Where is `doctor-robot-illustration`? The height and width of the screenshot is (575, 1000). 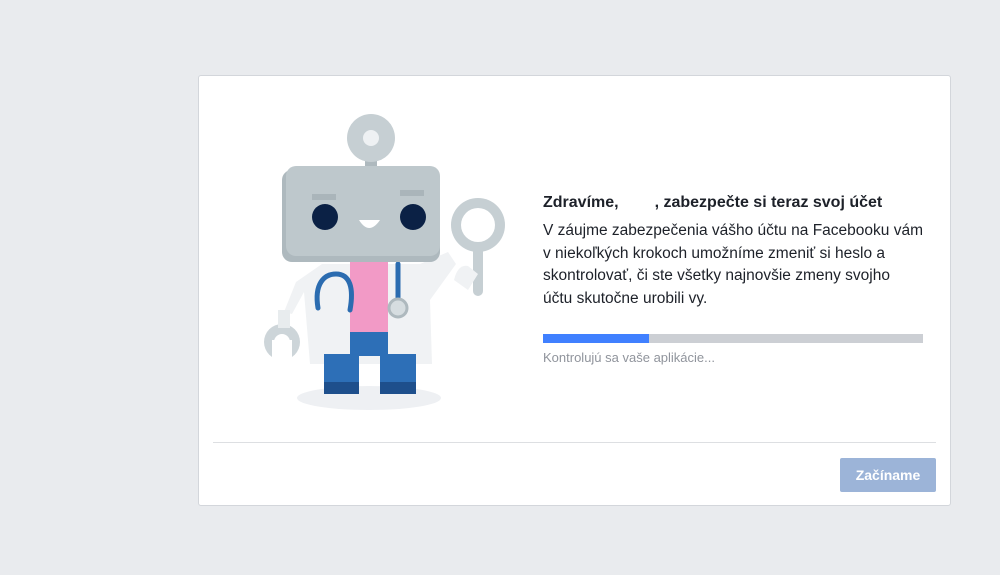 doctor-robot-illustration is located at coordinates (384, 262).